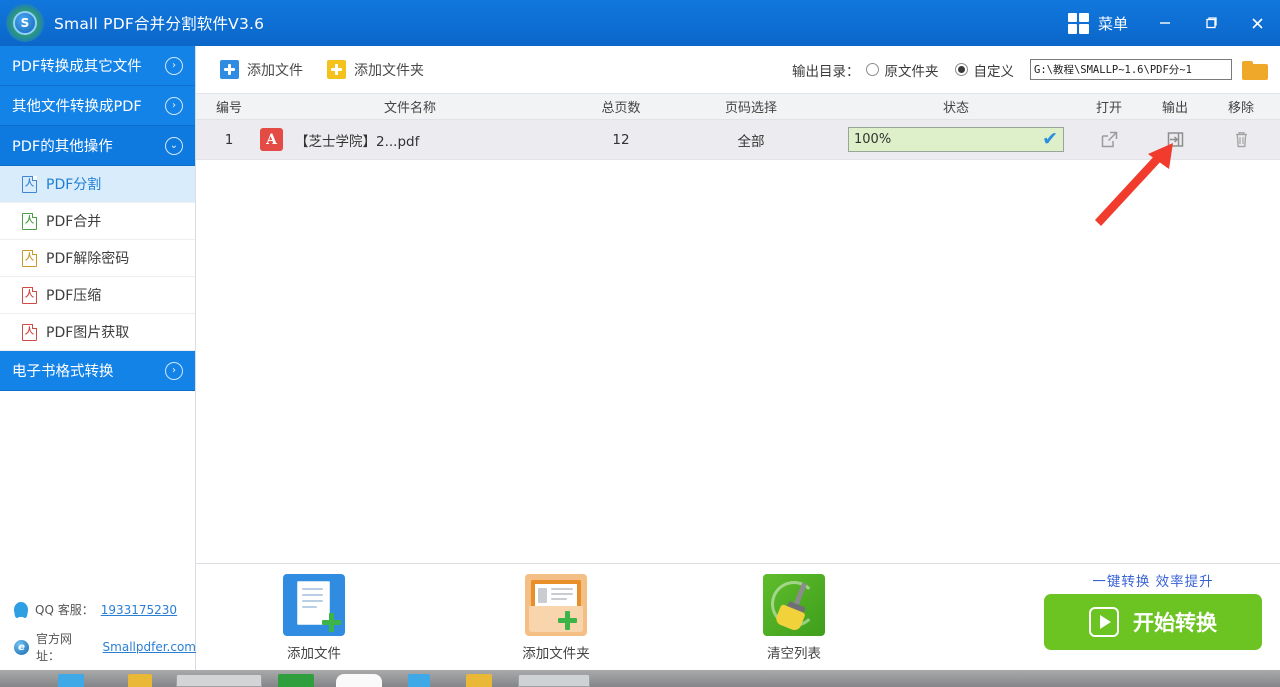 Image resolution: width=1280 pixels, height=687 pixels. I want to click on add-folder-button: 添加文件夹, so click(375, 70).